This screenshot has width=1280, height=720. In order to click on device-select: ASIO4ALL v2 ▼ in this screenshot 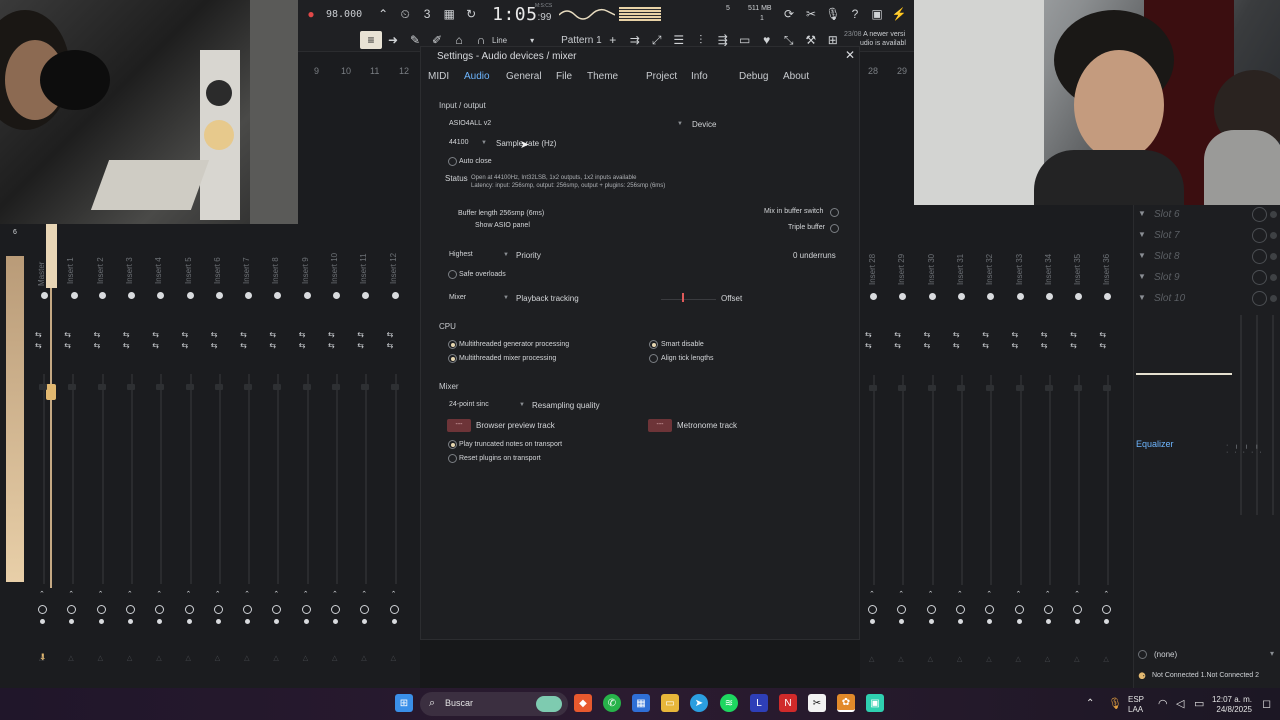, I will do `click(564, 124)`.